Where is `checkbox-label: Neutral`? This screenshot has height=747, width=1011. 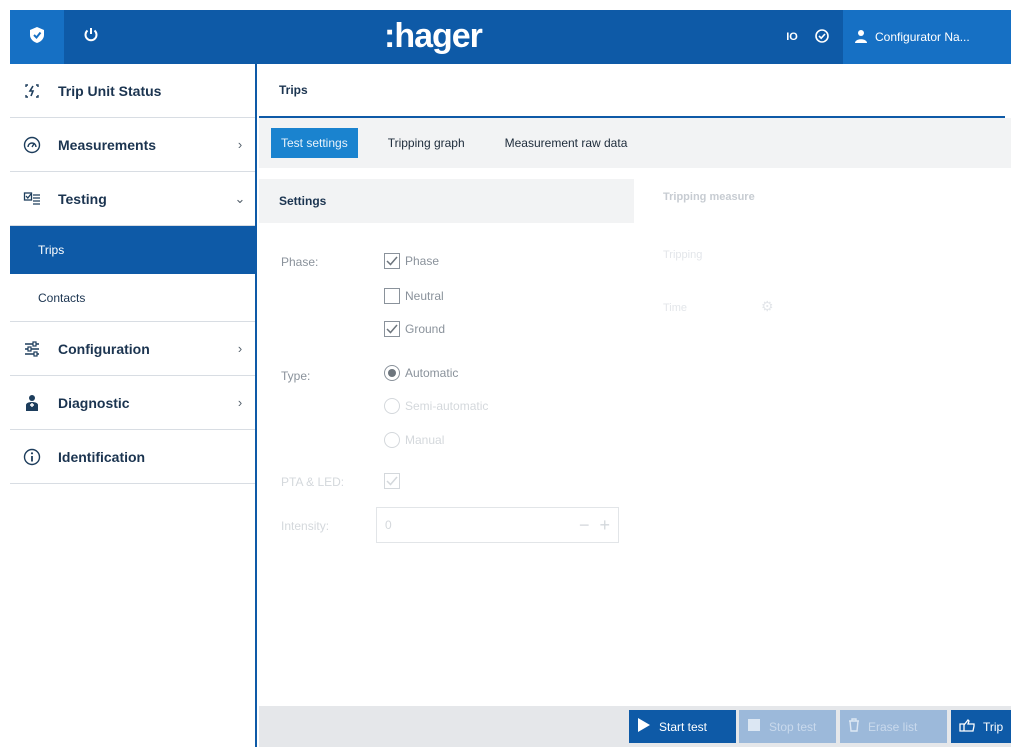
checkbox-label: Neutral is located at coordinates (424, 296).